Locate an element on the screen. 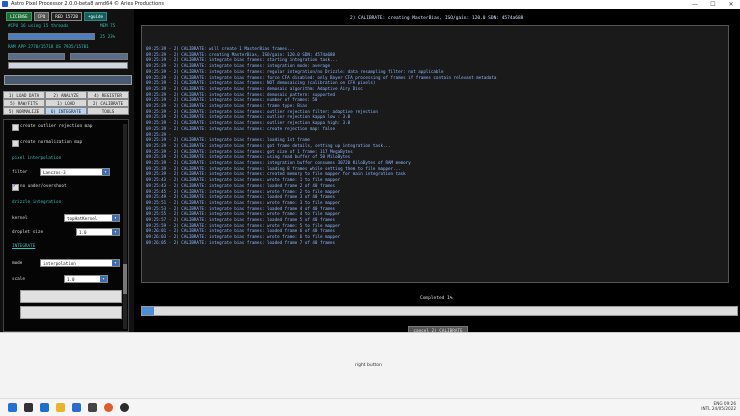 This screenshot has width=740, height=416. outlier-map-label: create outlier rejection map is located at coordinates (56, 126).